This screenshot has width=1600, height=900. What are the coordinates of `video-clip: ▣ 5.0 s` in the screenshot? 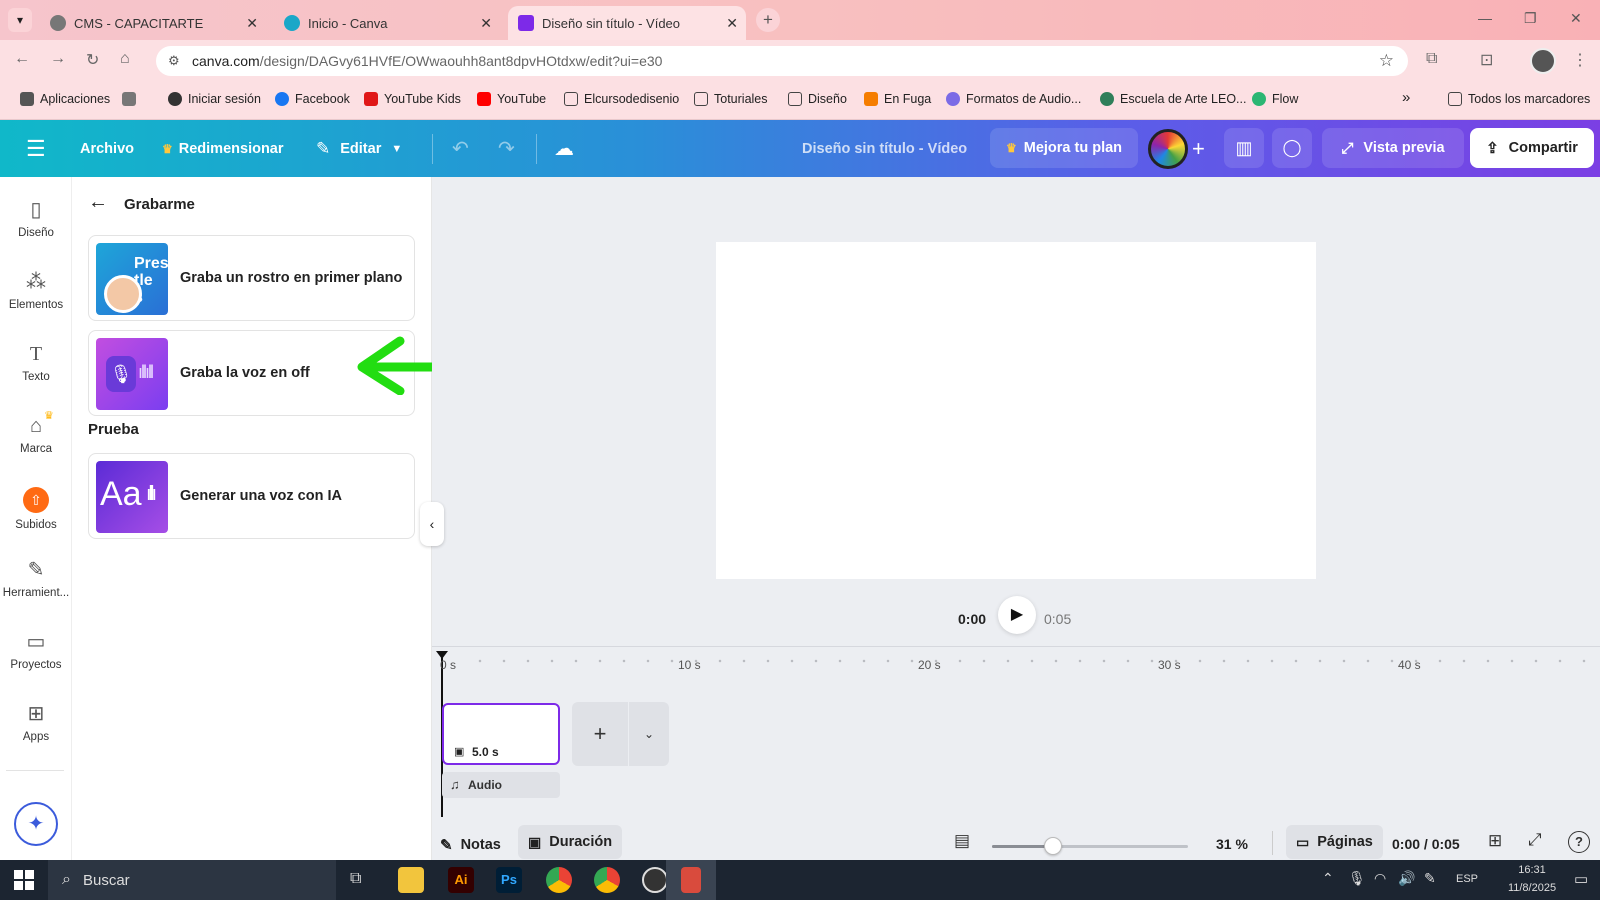 It's located at (501, 734).